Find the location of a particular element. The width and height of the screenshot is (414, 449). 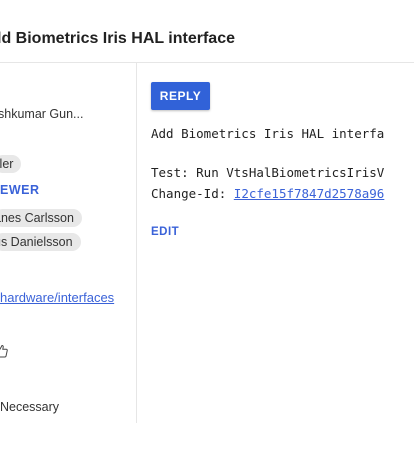

edit-button: EDIT is located at coordinates (165, 232).